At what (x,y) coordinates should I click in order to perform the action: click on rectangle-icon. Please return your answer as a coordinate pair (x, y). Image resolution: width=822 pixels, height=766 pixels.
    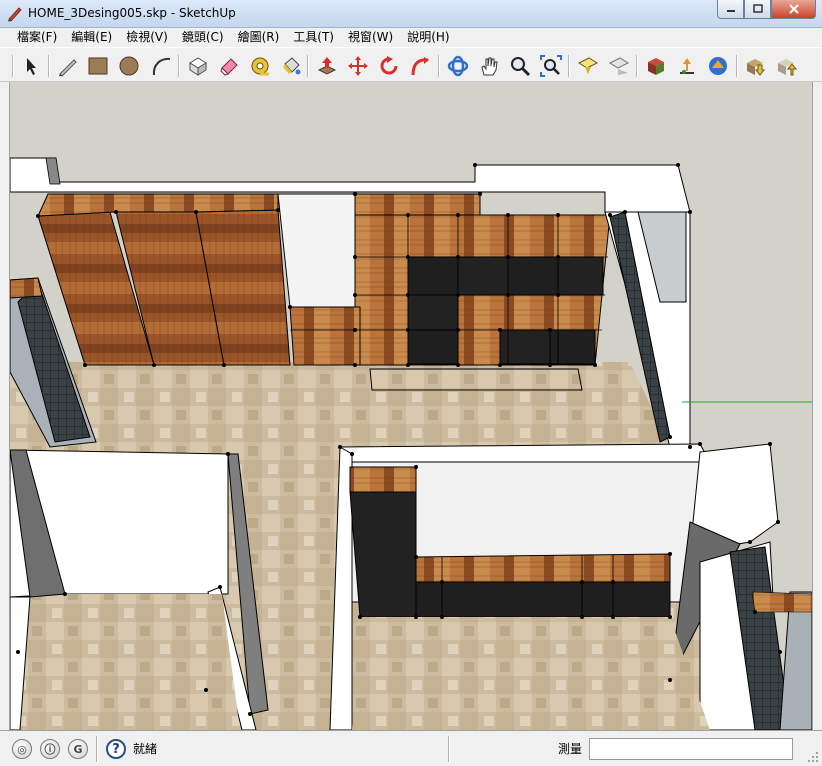
    Looking at the image, I should click on (98, 66).